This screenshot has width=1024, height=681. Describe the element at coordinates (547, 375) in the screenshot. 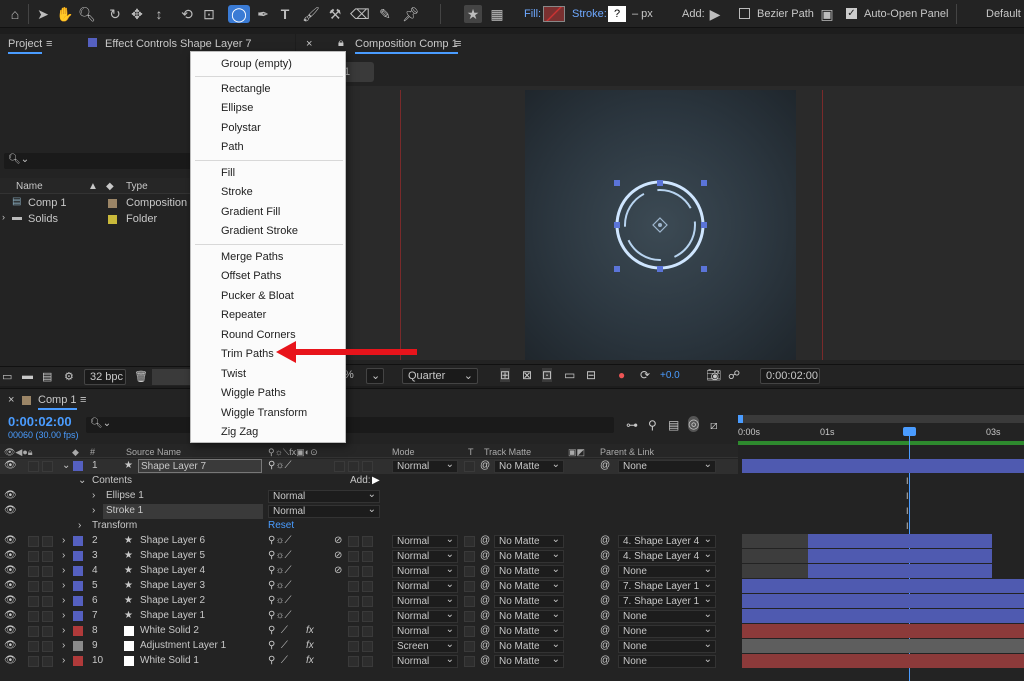

I see `mask-visibility-icon: ⊡` at that location.